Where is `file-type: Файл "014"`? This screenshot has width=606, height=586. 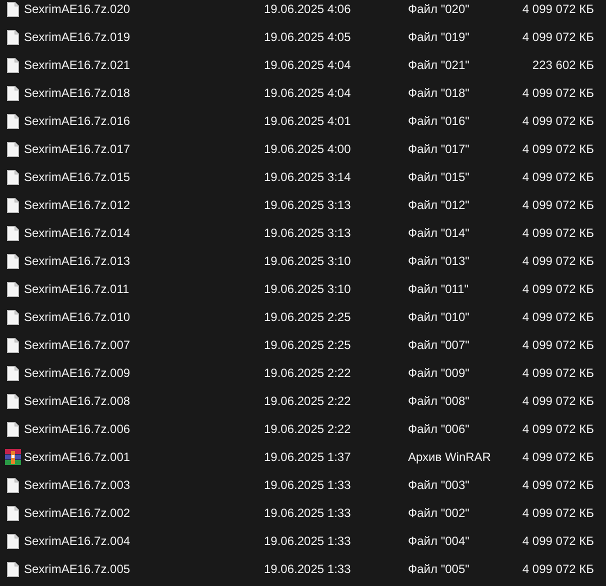 file-type: Файл "014" is located at coordinates (439, 233).